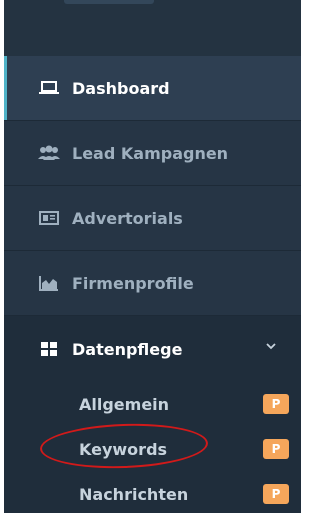 Image resolution: width=320 pixels, height=513 pixels. I want to click on sidebar-item-datenpflege: Datenpflege, so click(152, 349).